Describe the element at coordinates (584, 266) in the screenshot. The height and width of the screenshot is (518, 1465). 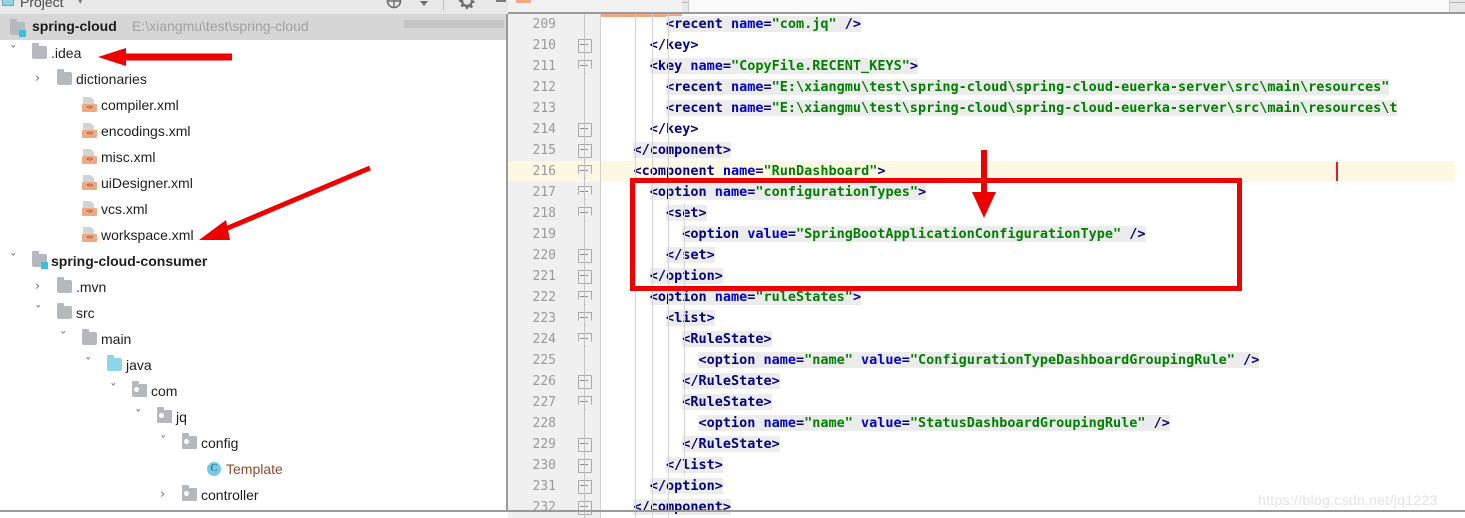
I see `fold-rail` at that location.